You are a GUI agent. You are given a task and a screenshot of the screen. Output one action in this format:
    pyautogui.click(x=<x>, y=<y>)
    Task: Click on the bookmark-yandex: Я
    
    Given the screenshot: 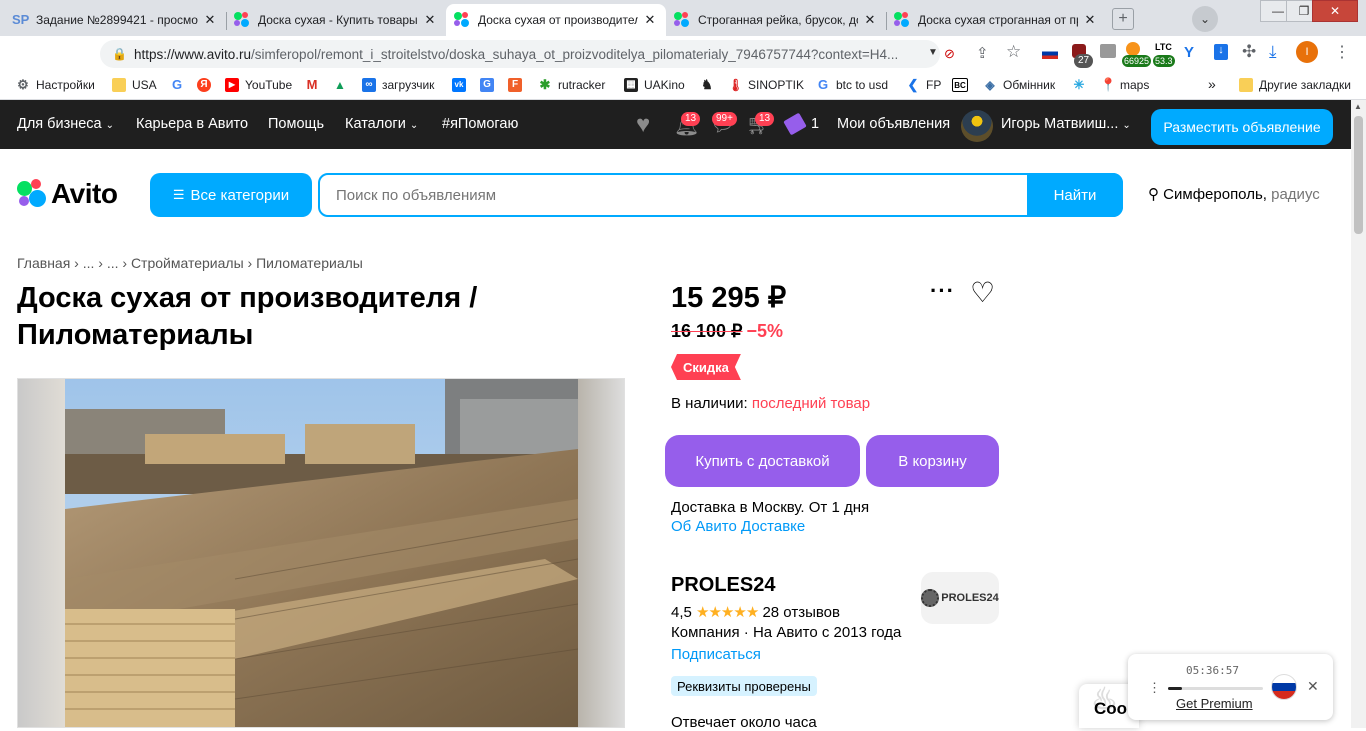 What is the action you would take?
    pyautogui.click(x=207, y=85)
    